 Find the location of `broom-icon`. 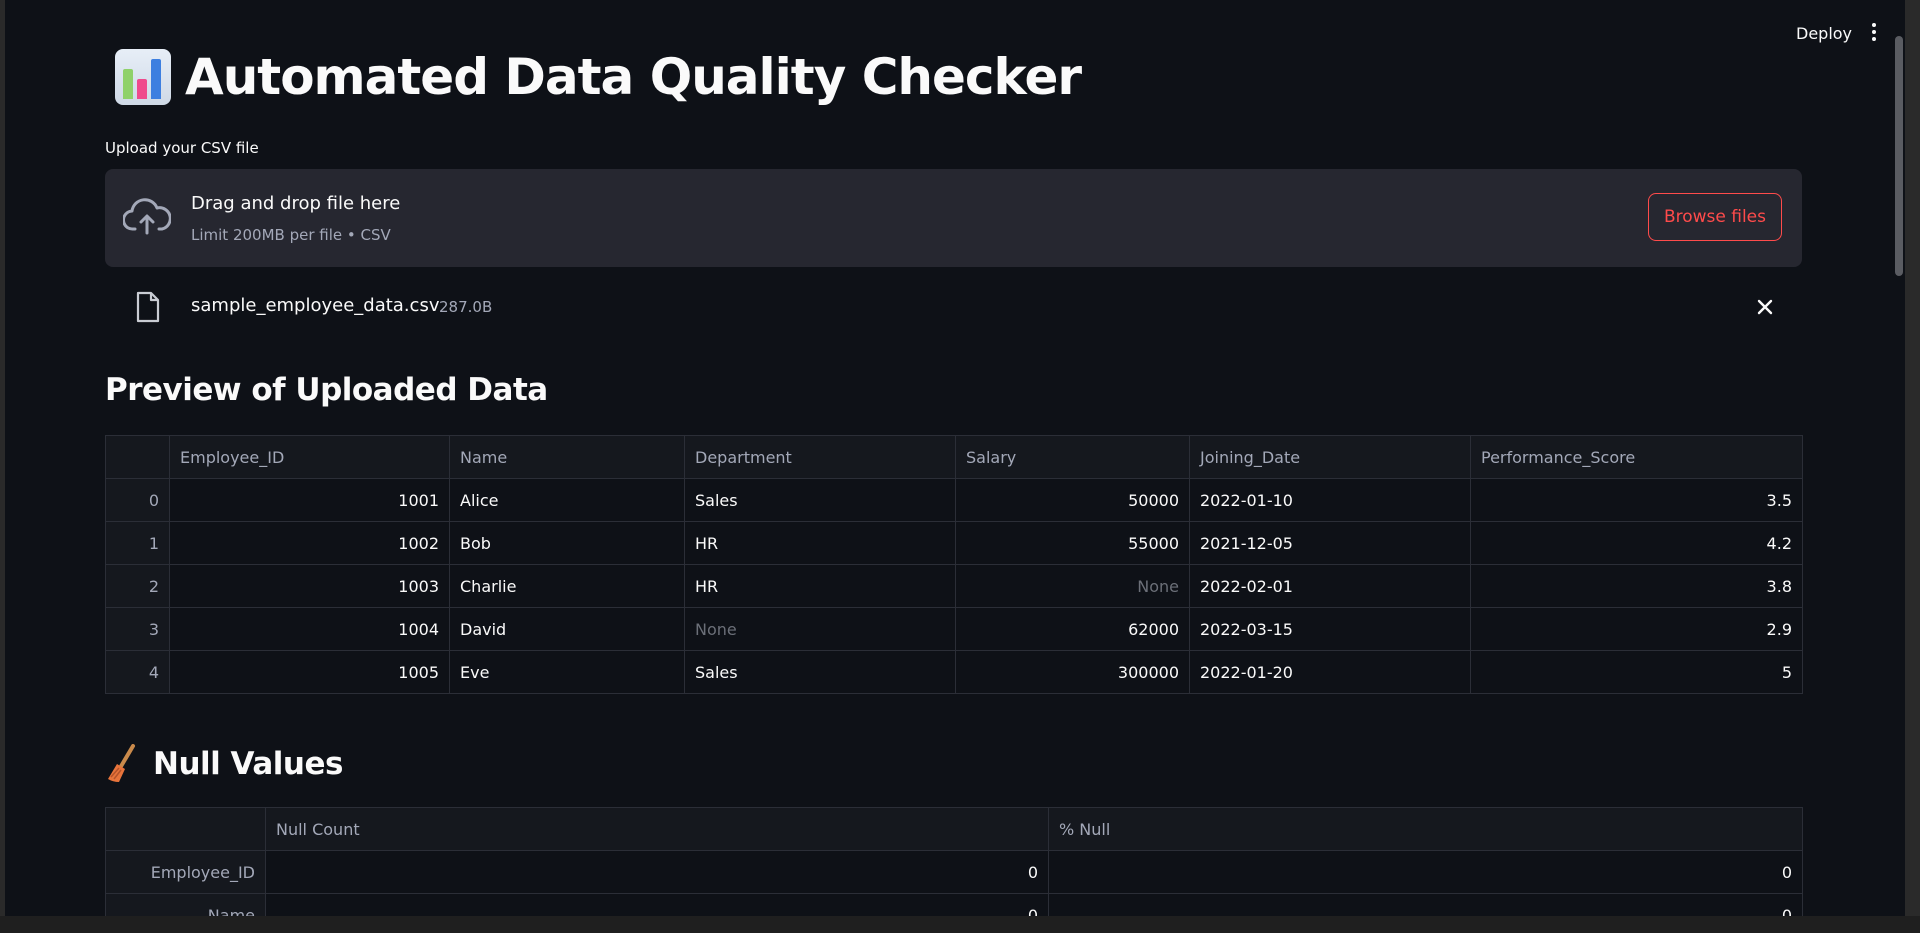

broom-icon is located at coordinates (121, 763).